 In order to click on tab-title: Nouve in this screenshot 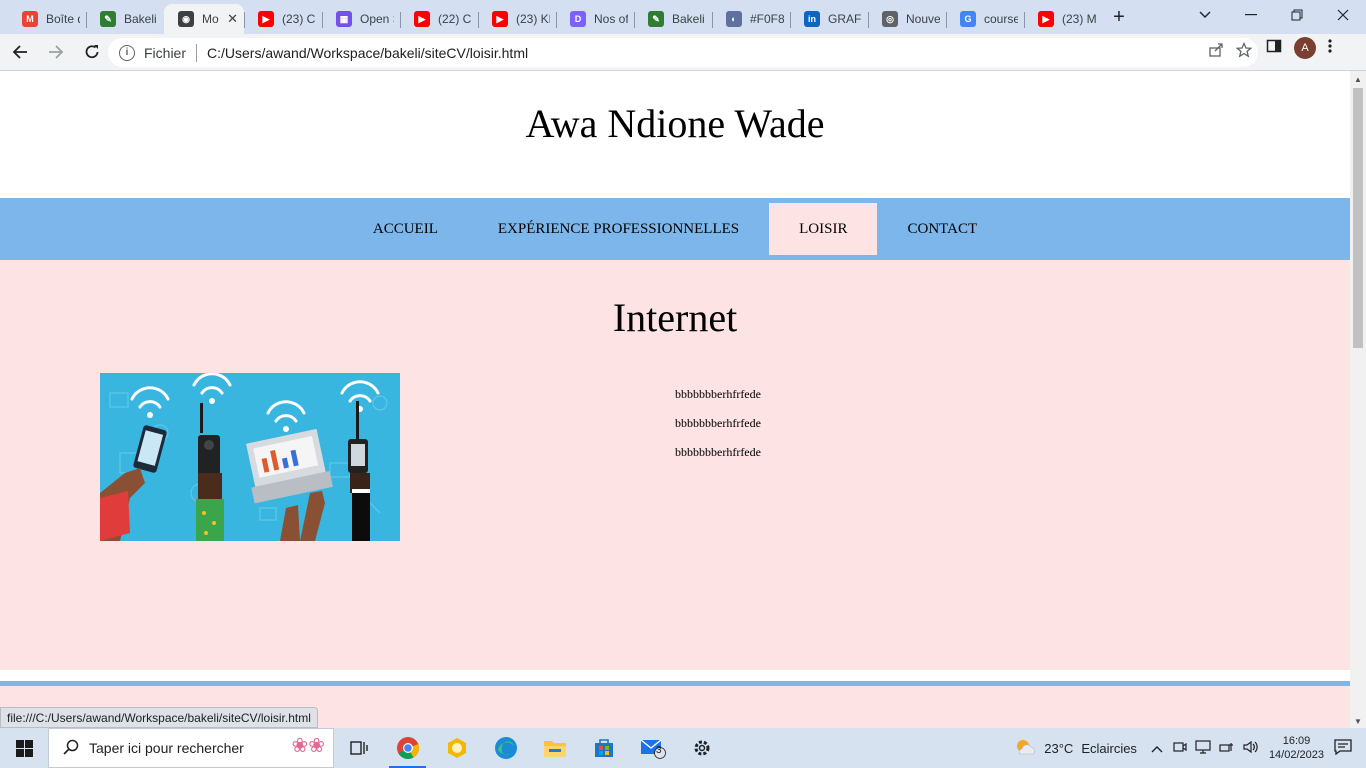, I will do `click(923, 19)`.